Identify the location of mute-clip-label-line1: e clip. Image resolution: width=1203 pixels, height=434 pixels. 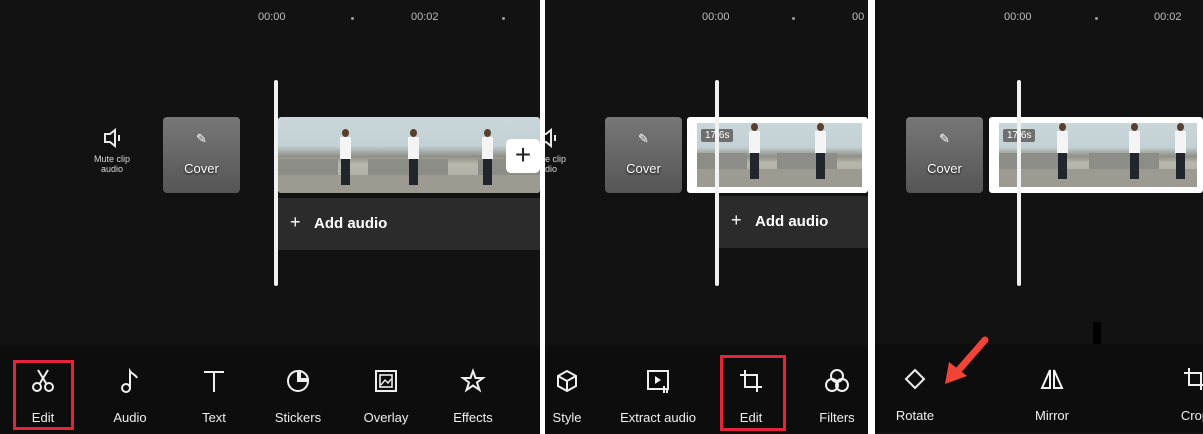
(556, 159).